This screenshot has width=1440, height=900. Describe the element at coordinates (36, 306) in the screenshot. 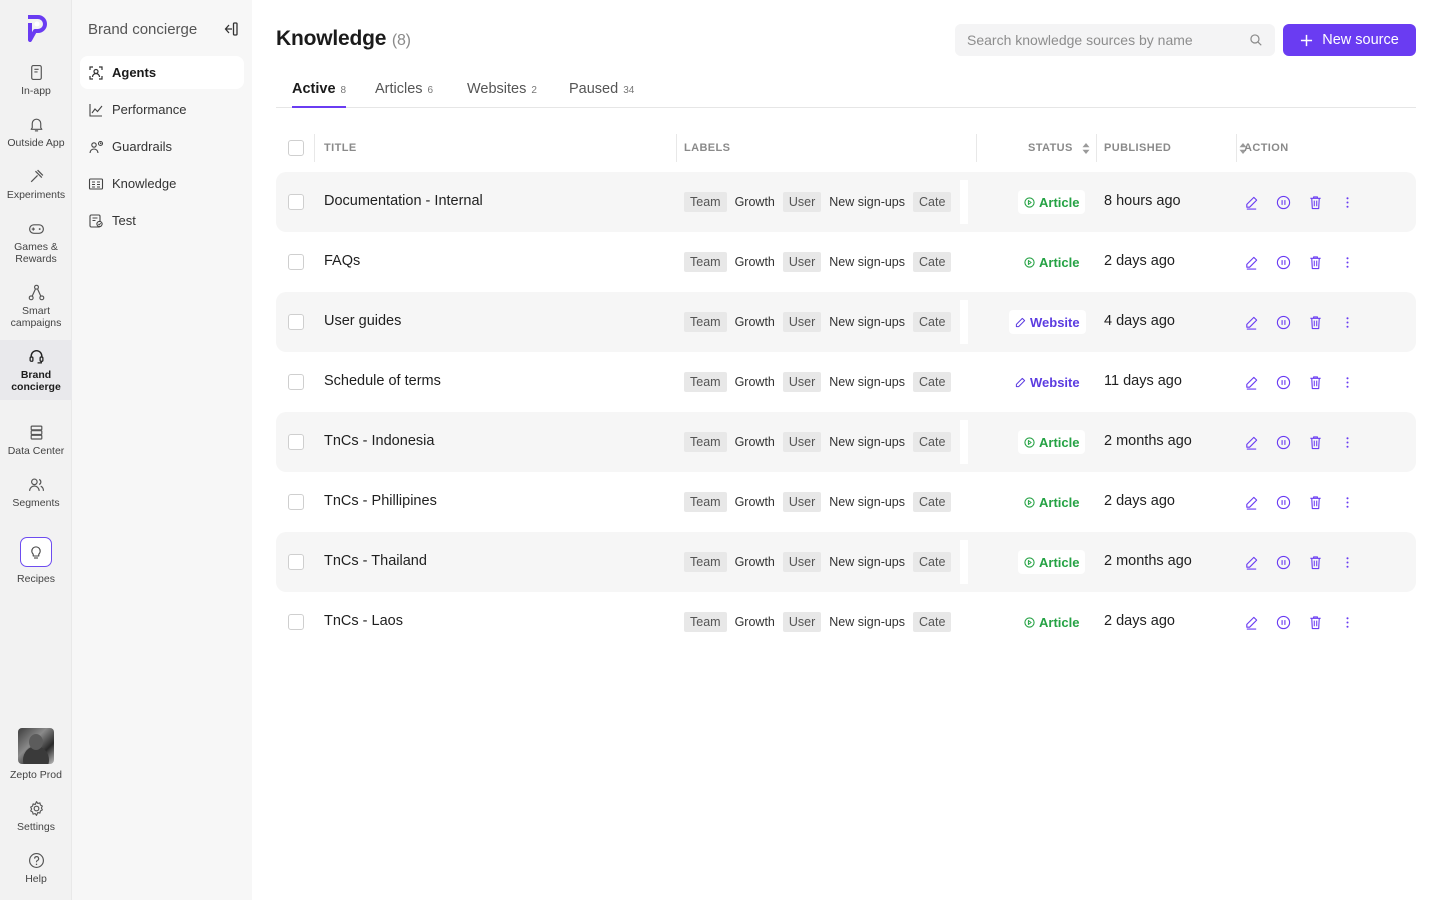

I see `rail-item-smart-campaigns: Smart campaigns` at that location.